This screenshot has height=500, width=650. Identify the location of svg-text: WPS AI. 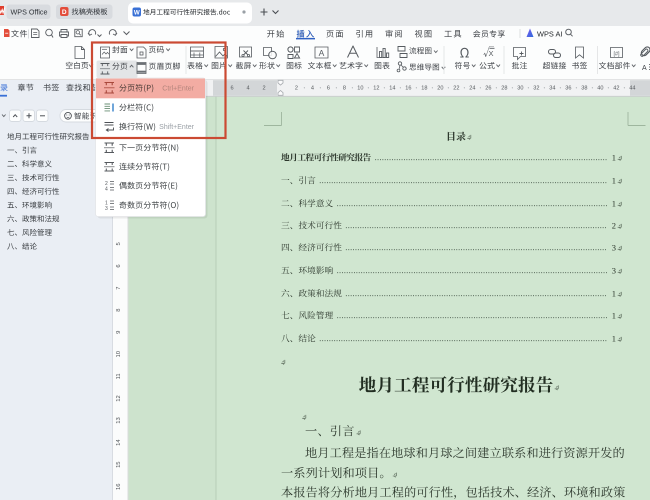
(549, 34).